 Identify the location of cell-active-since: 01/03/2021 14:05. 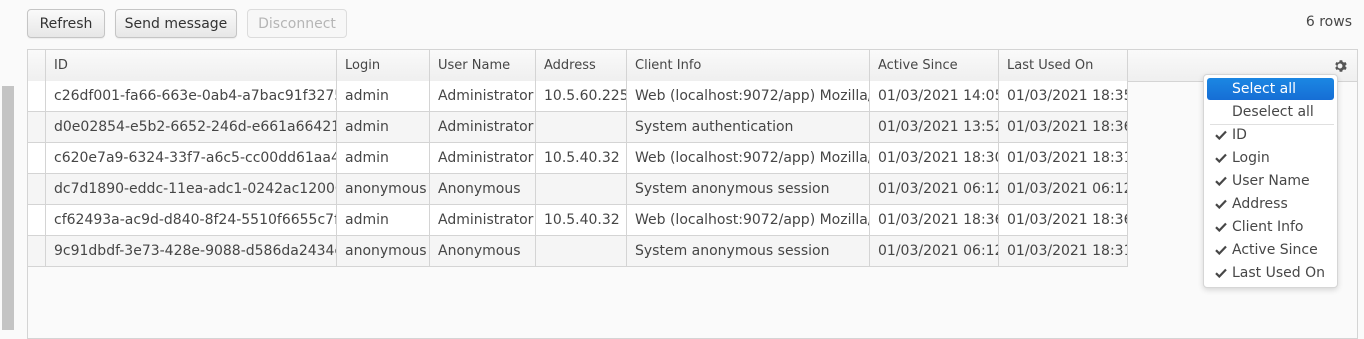
(934, 96).